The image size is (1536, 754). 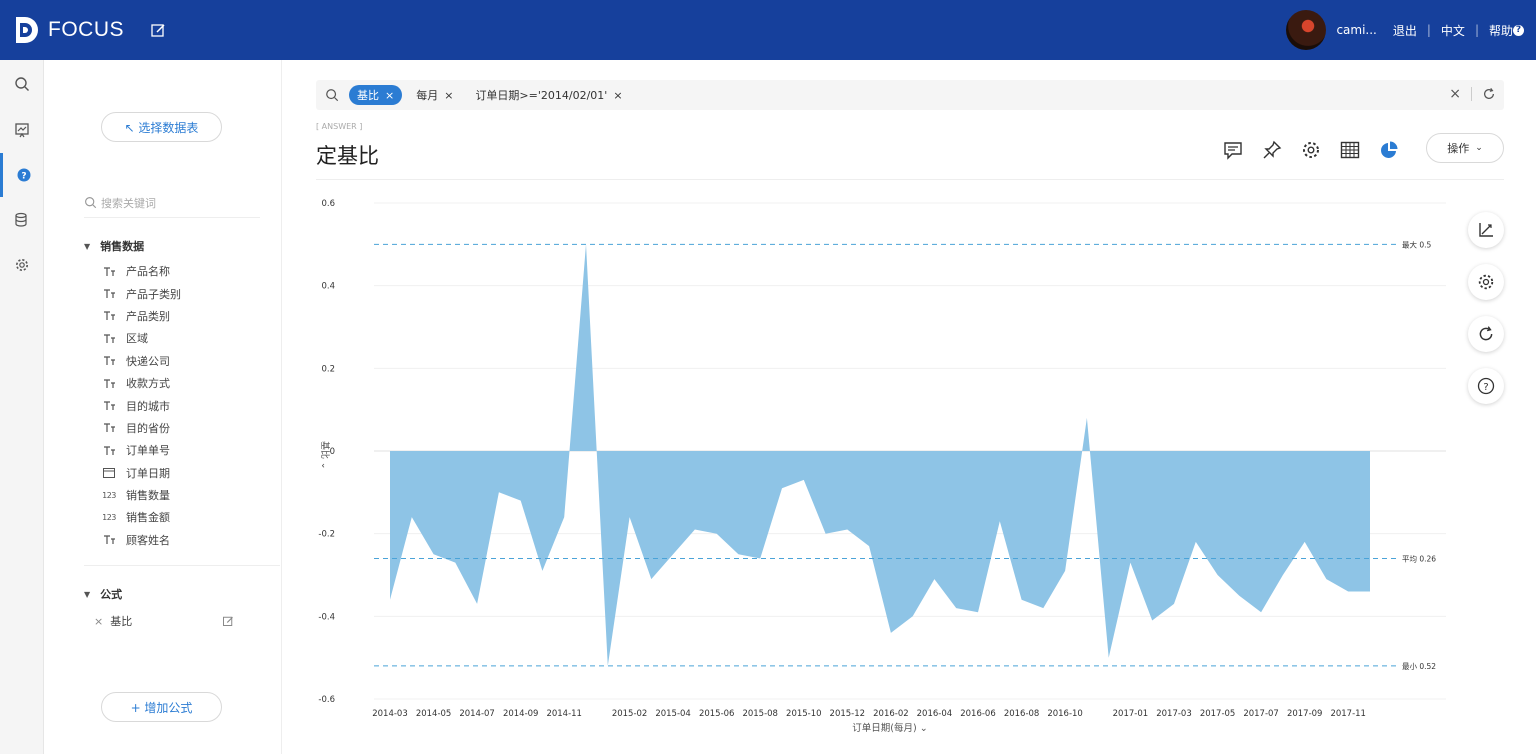 I want to click on rail-settings, so click(x=22, y=265).